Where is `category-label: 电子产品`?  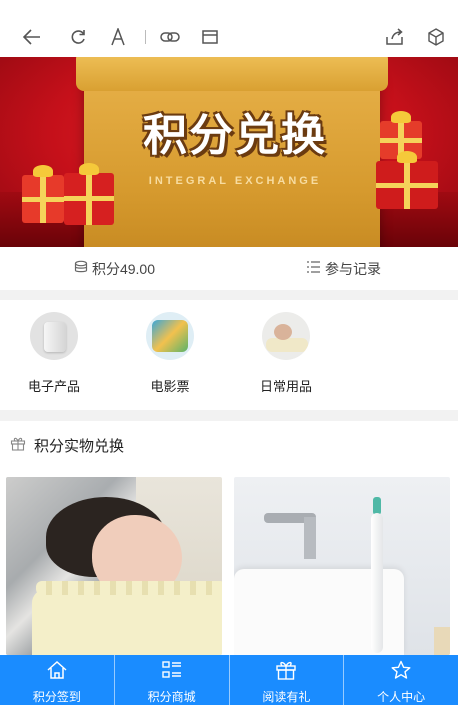 category-label: 电子产品 is located at coordinates (53, 386).